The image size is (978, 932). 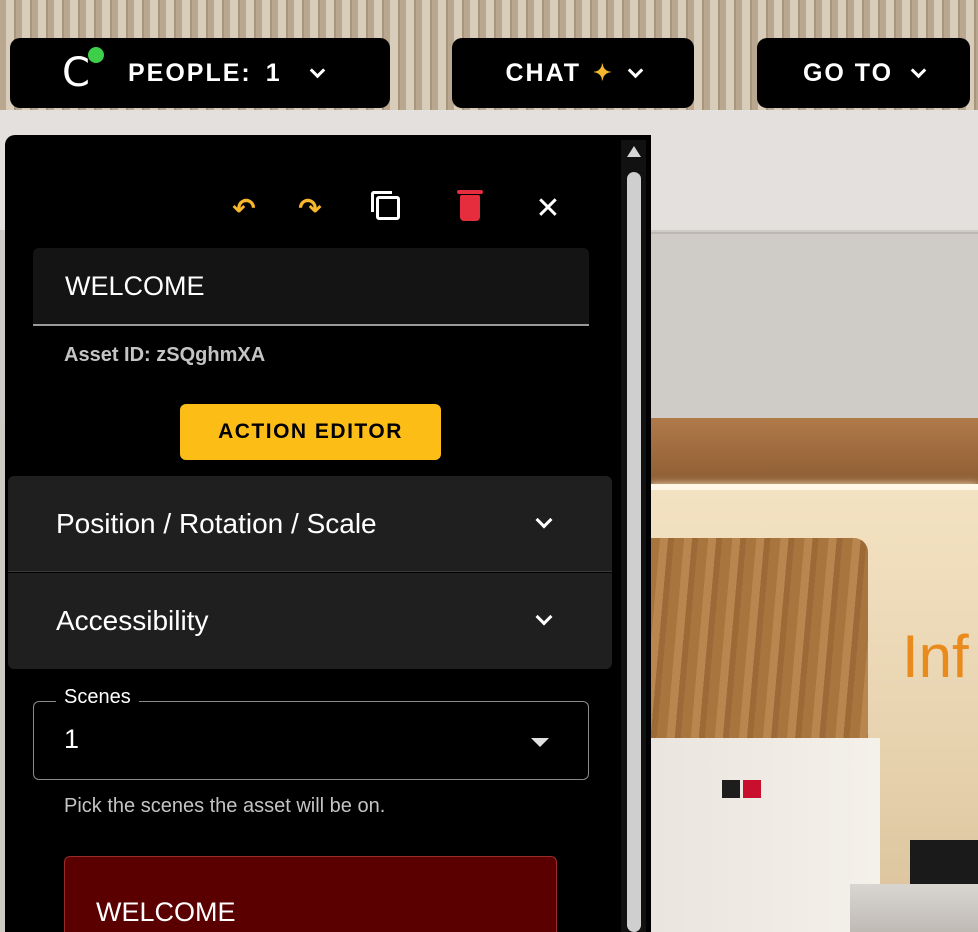 What do you see at coordinates (273, 72) in the screenshot?
I see `people-count: 1` at bounding box center [273, 72].